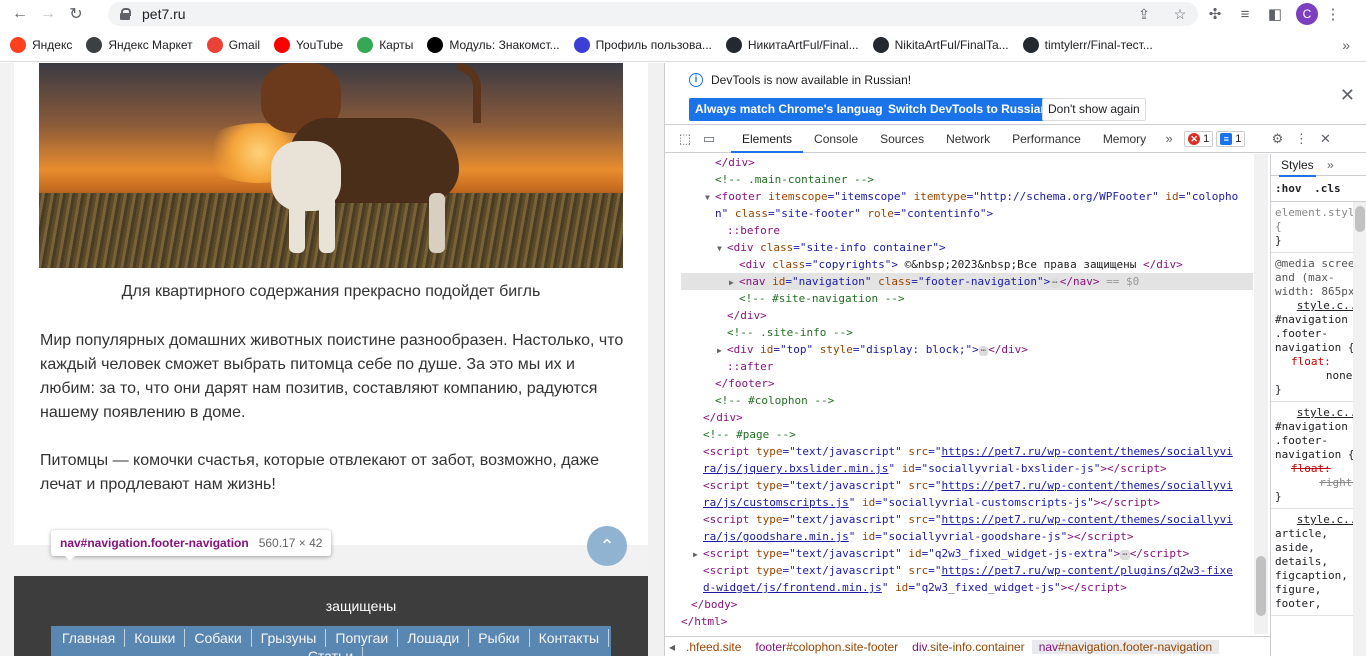  I want to click on footer-nav-link: Собаки, so click(218, 638).